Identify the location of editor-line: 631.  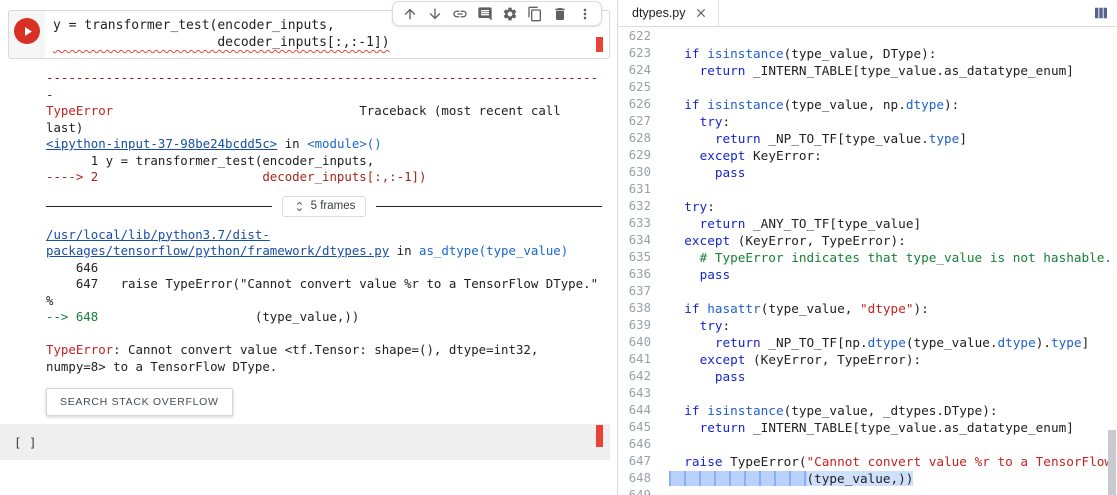
(867, 189).